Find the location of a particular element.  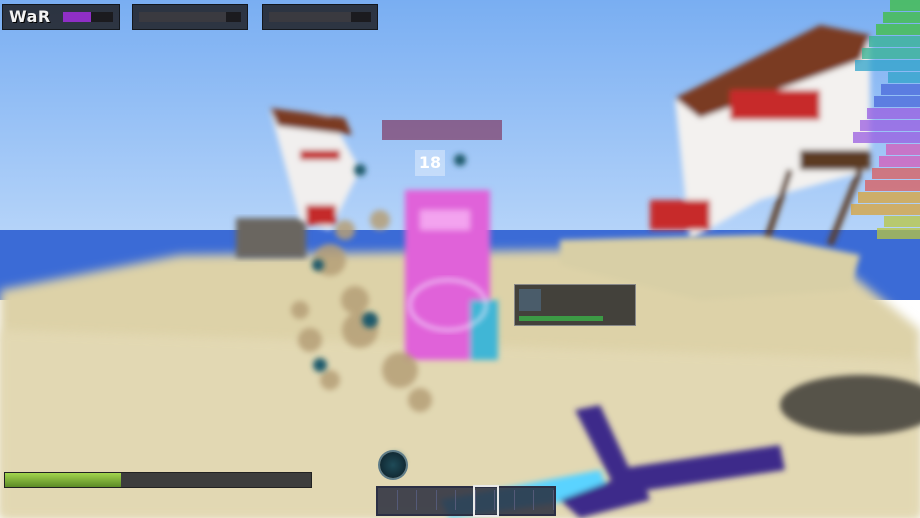

player-health-bar is located at coordinates (77, 17).